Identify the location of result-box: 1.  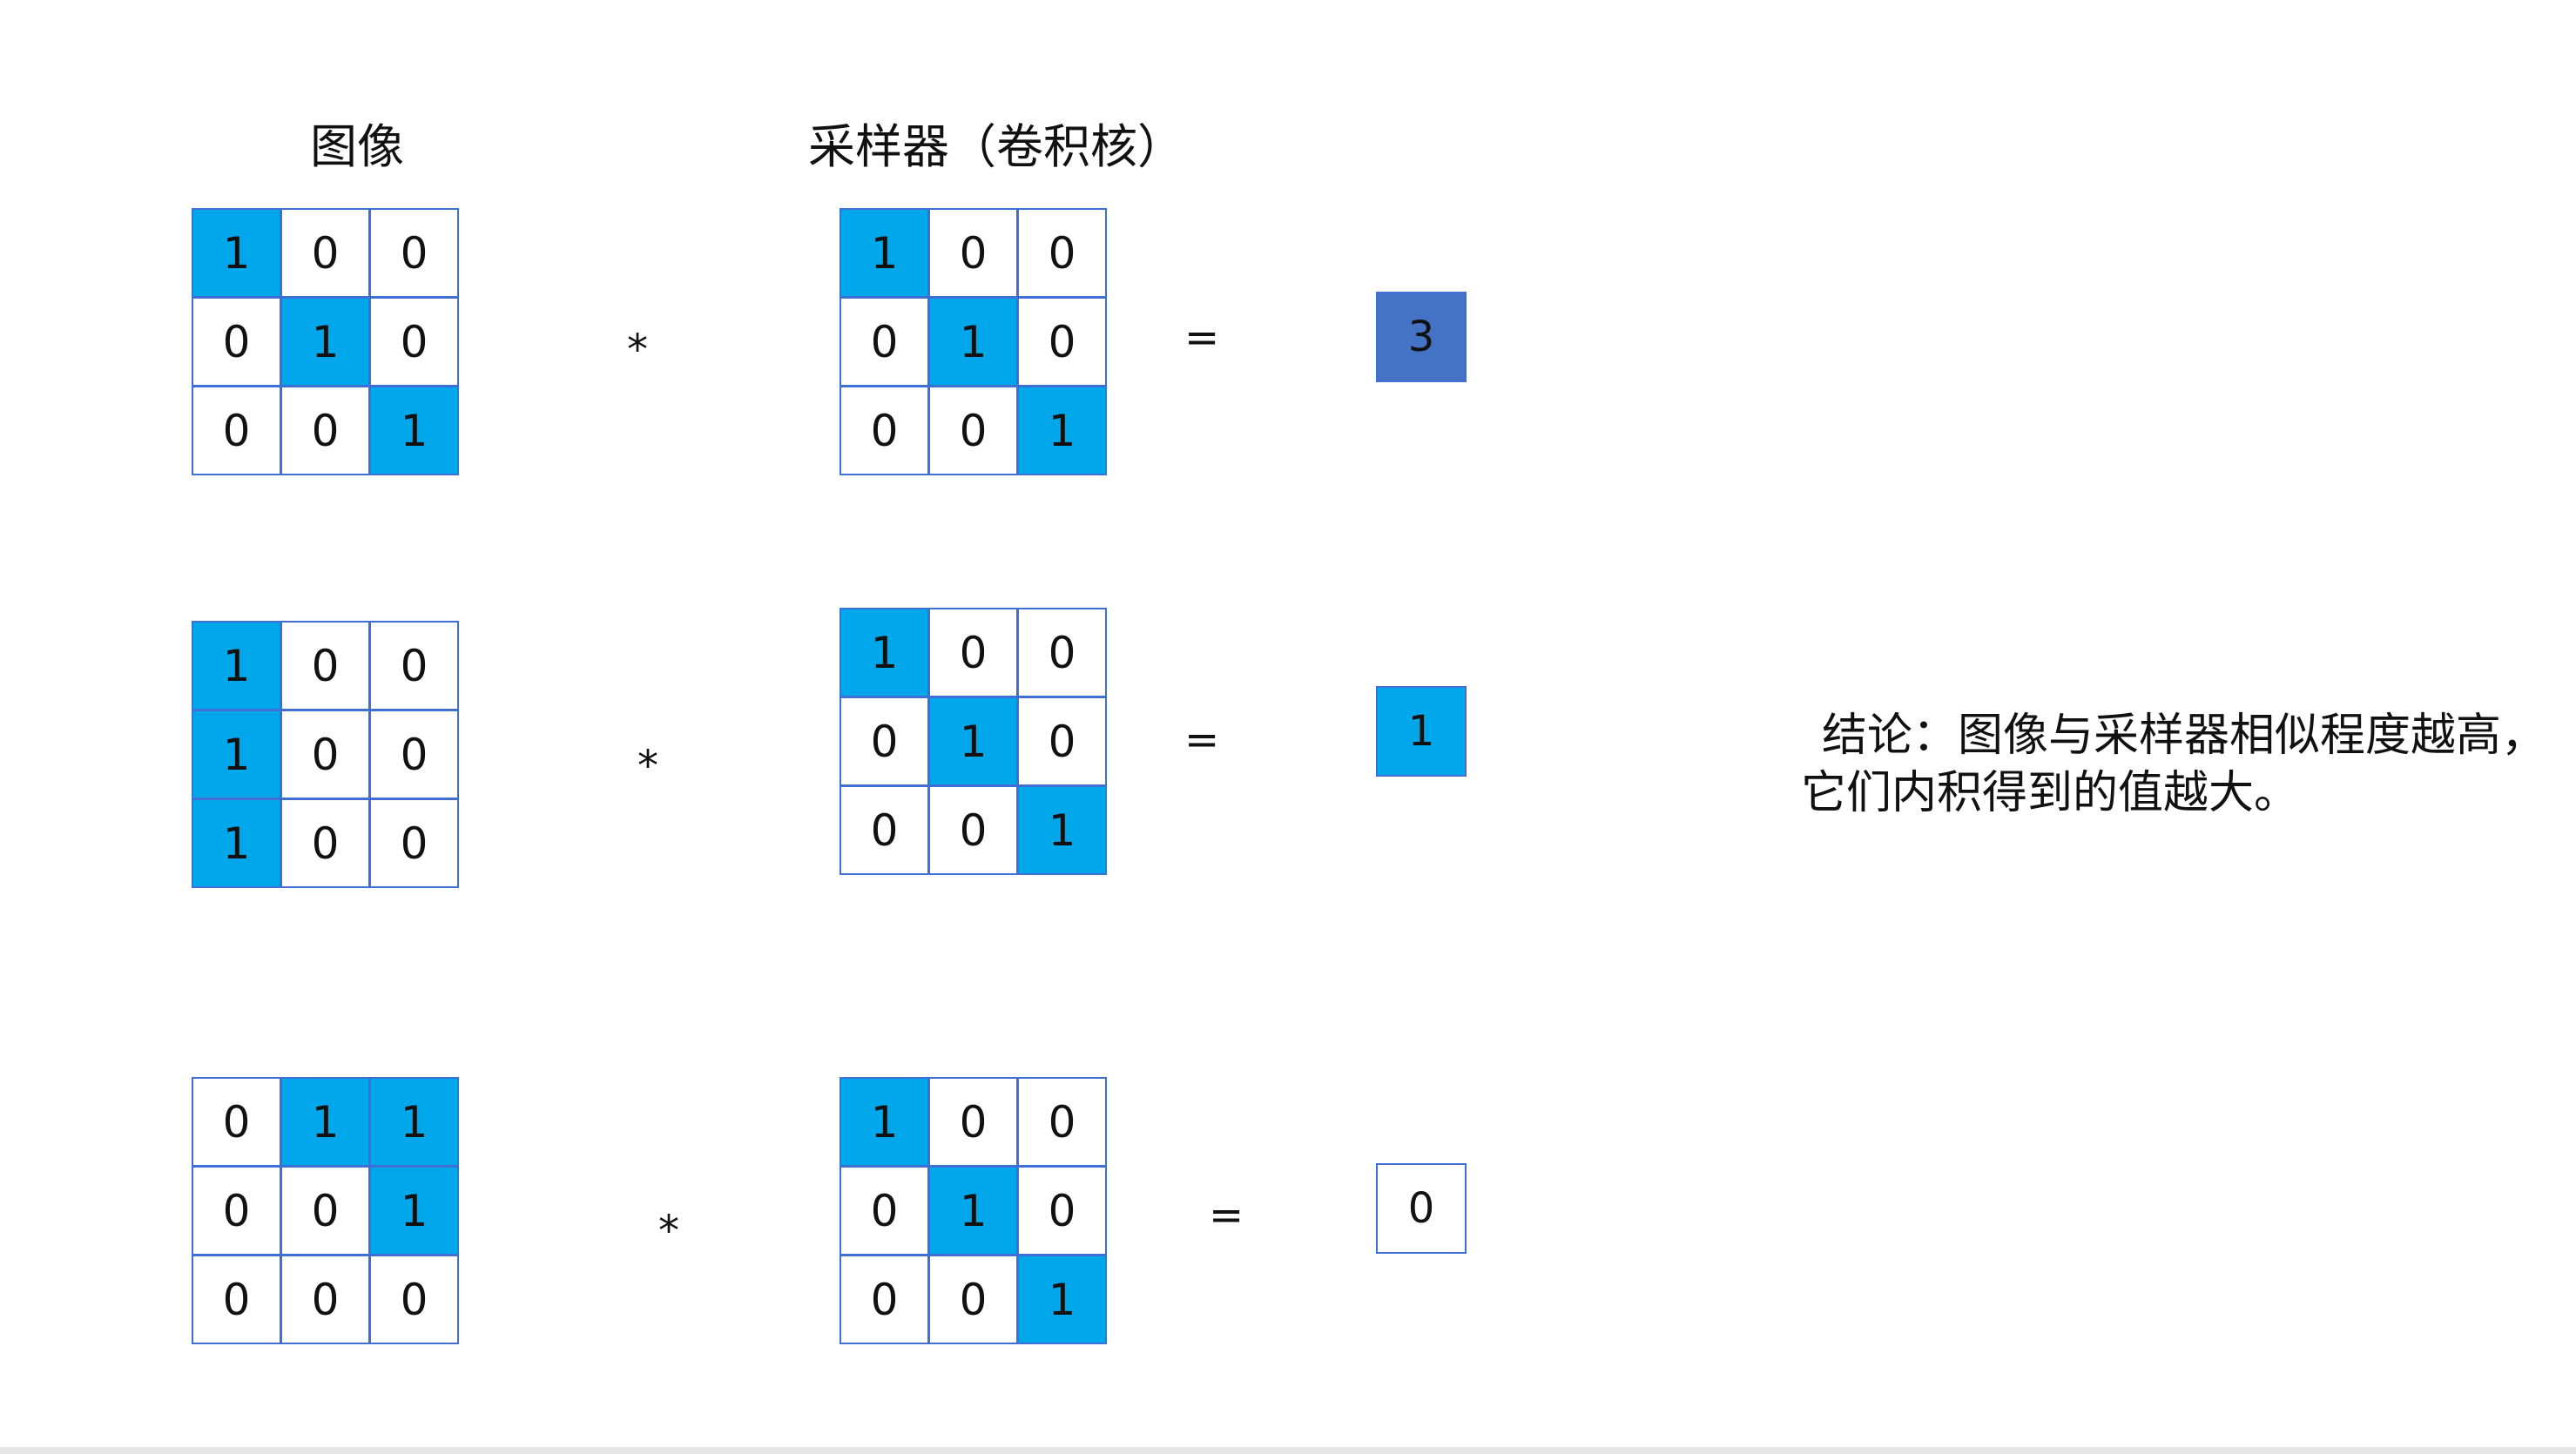
(1421, 732).